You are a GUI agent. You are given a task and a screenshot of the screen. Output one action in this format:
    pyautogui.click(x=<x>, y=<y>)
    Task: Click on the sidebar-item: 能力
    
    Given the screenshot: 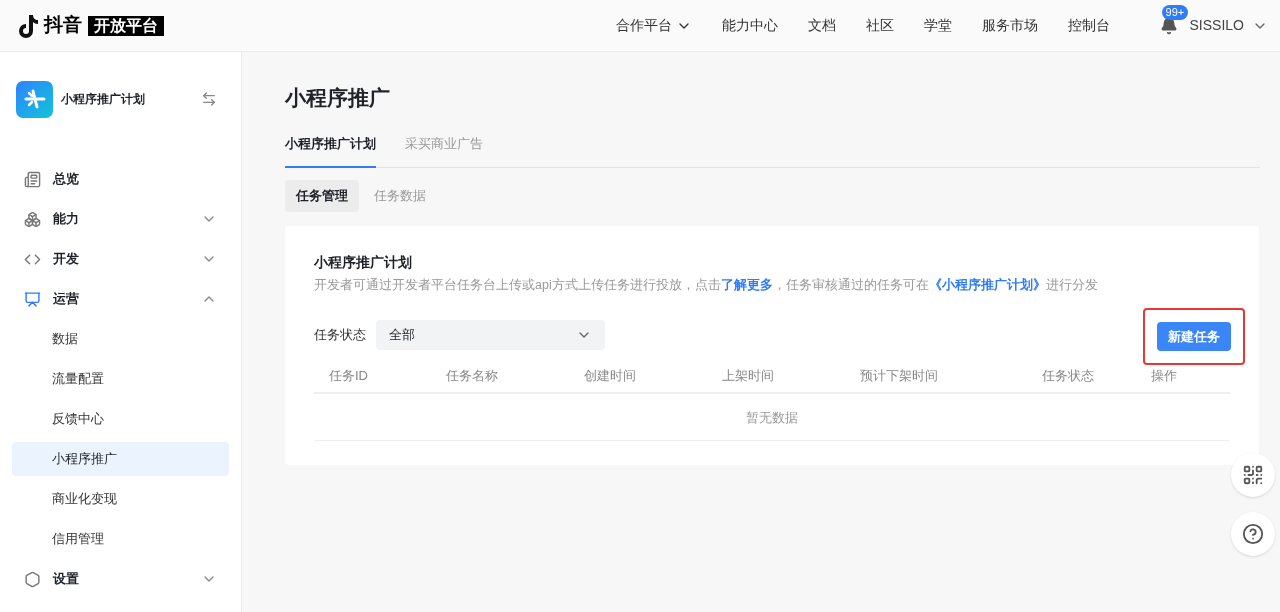 What is the action you would take?
    pyautogui.click(x=120, y=219)
    